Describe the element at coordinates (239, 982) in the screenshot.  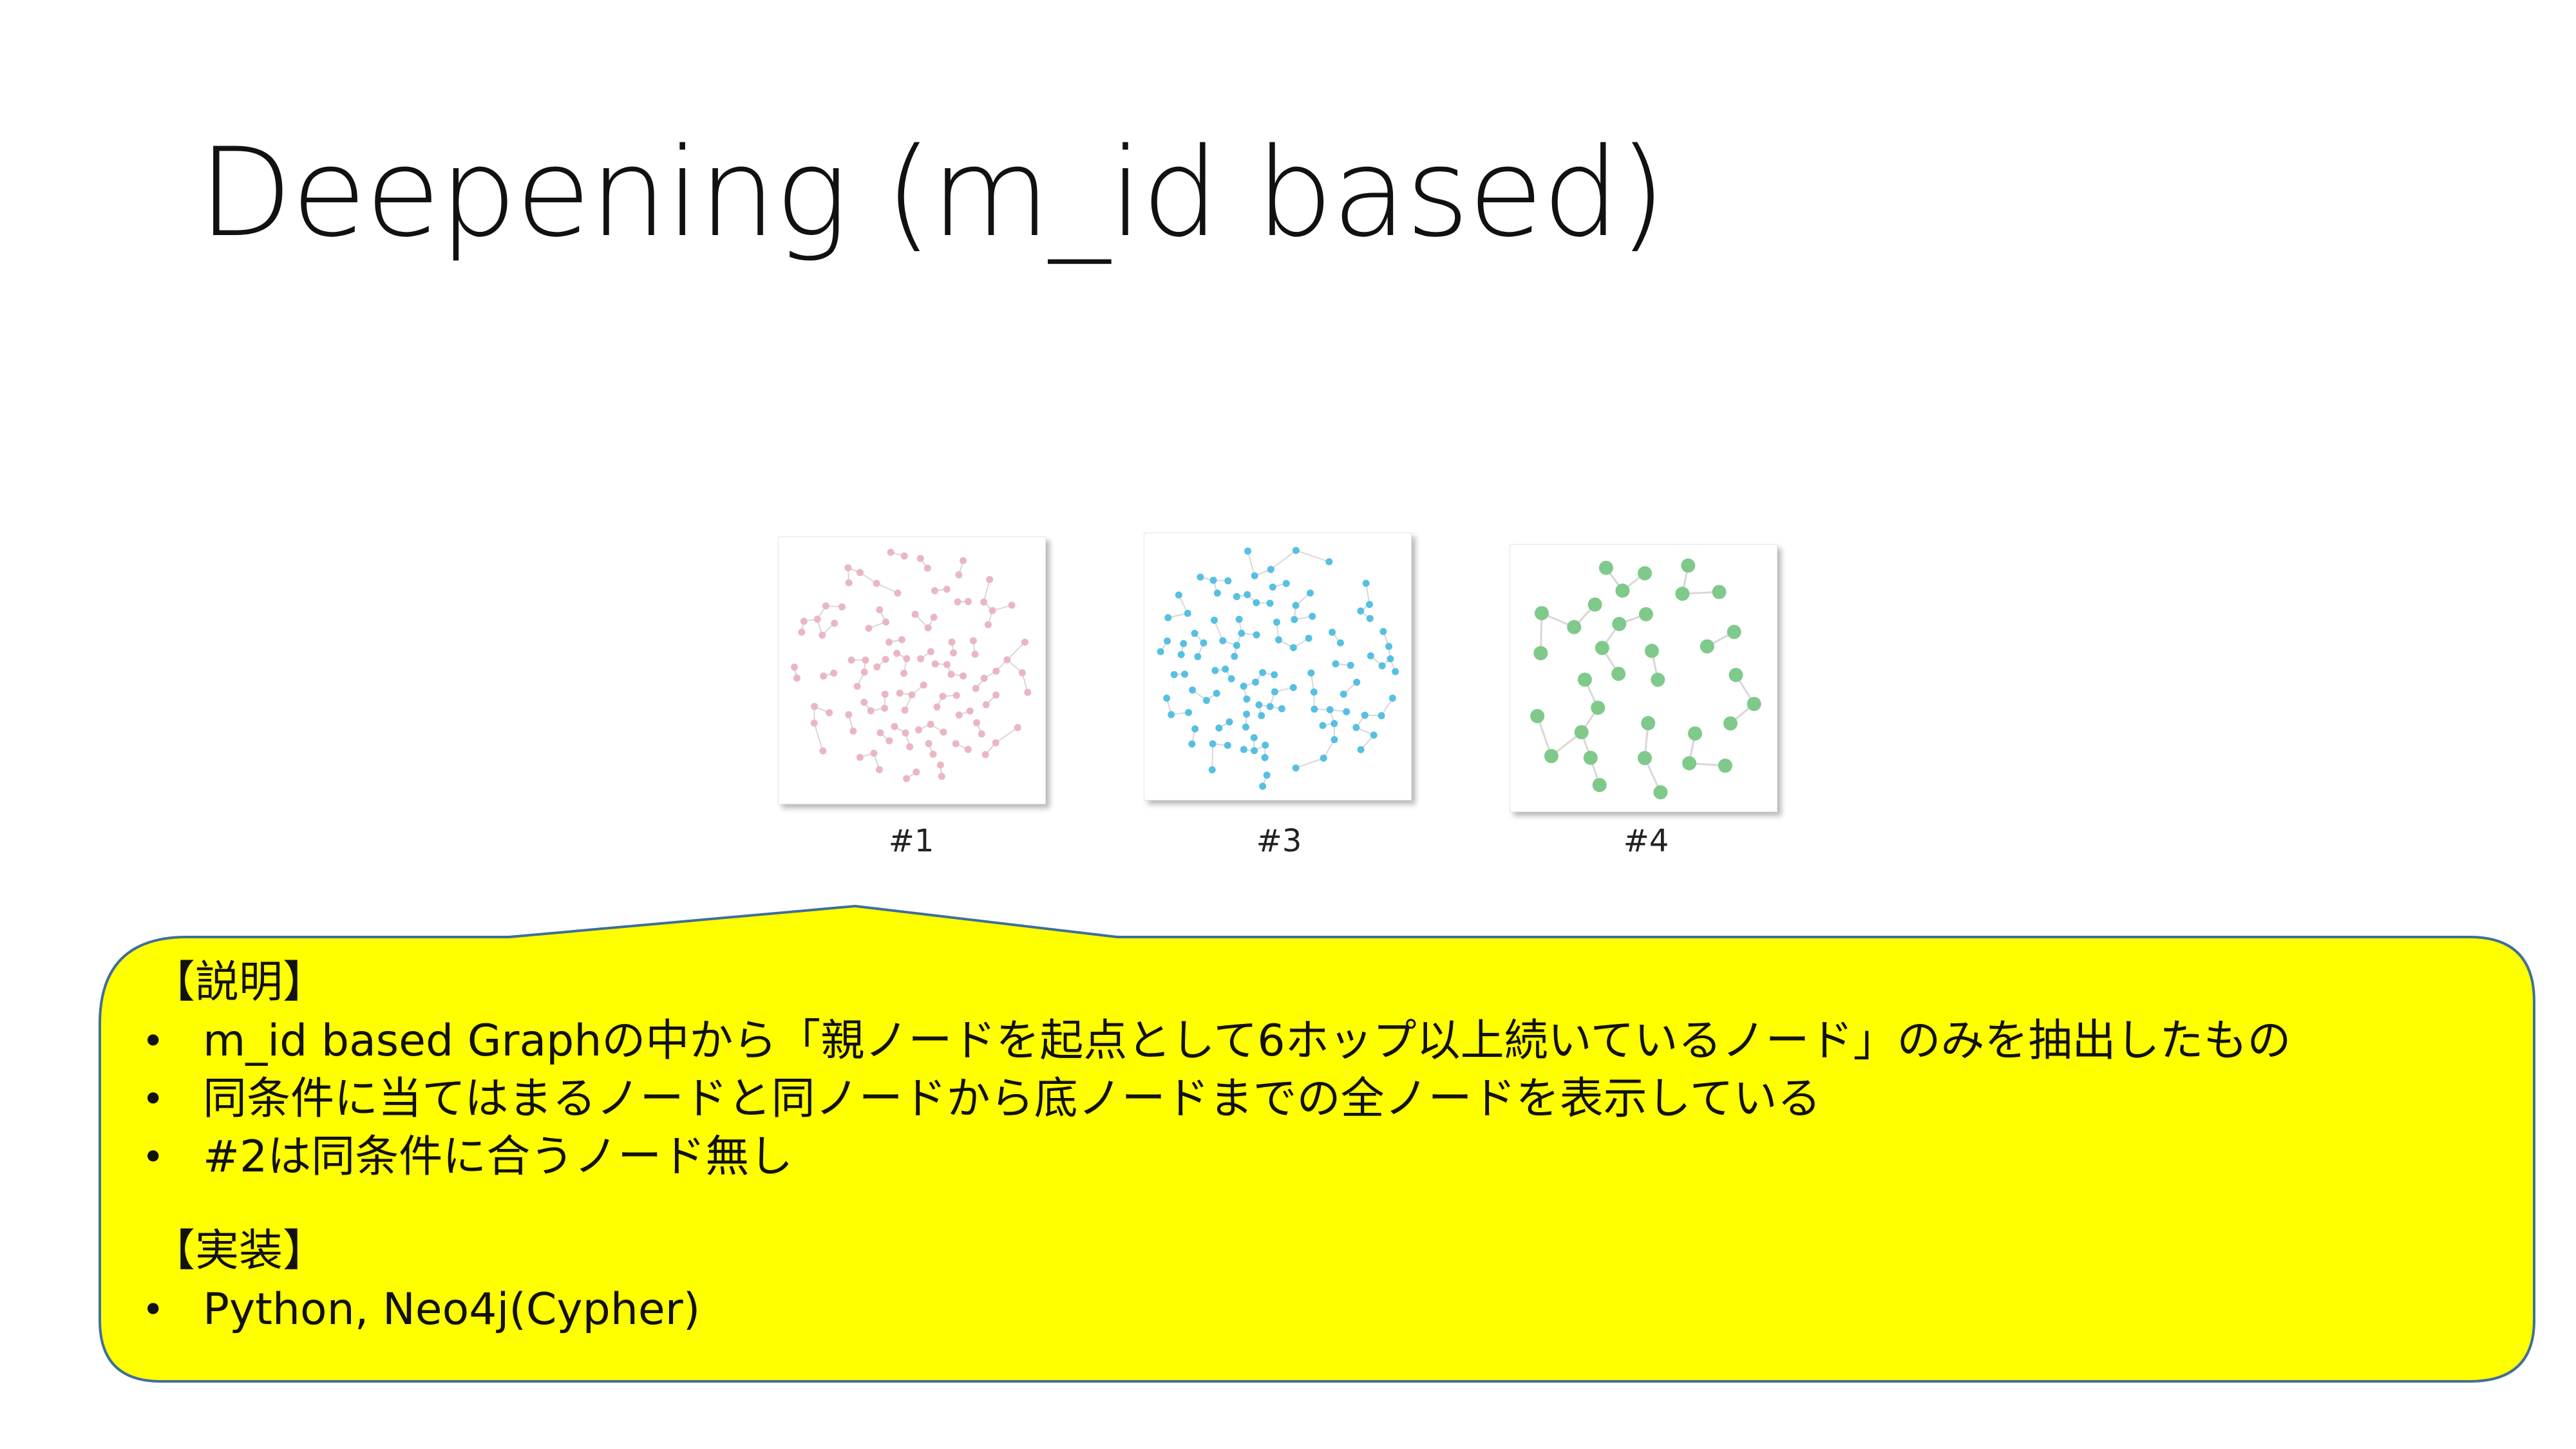
I see `description-heading: 【説明】` at that location.